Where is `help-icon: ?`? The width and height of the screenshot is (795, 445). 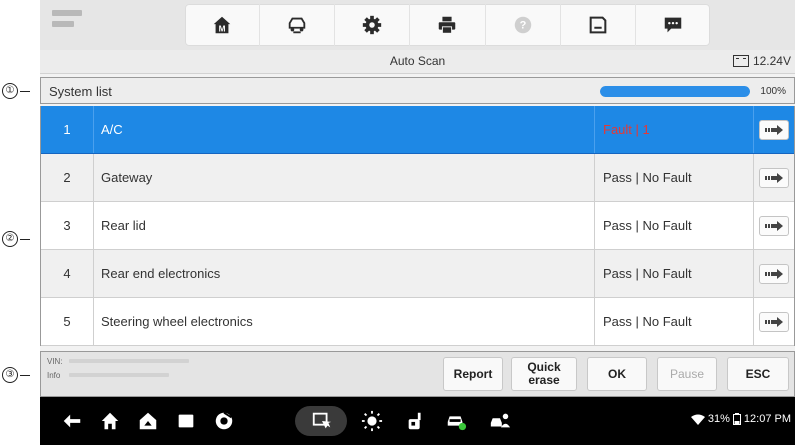
help-icon: ? is located at coordinates (522, 25).